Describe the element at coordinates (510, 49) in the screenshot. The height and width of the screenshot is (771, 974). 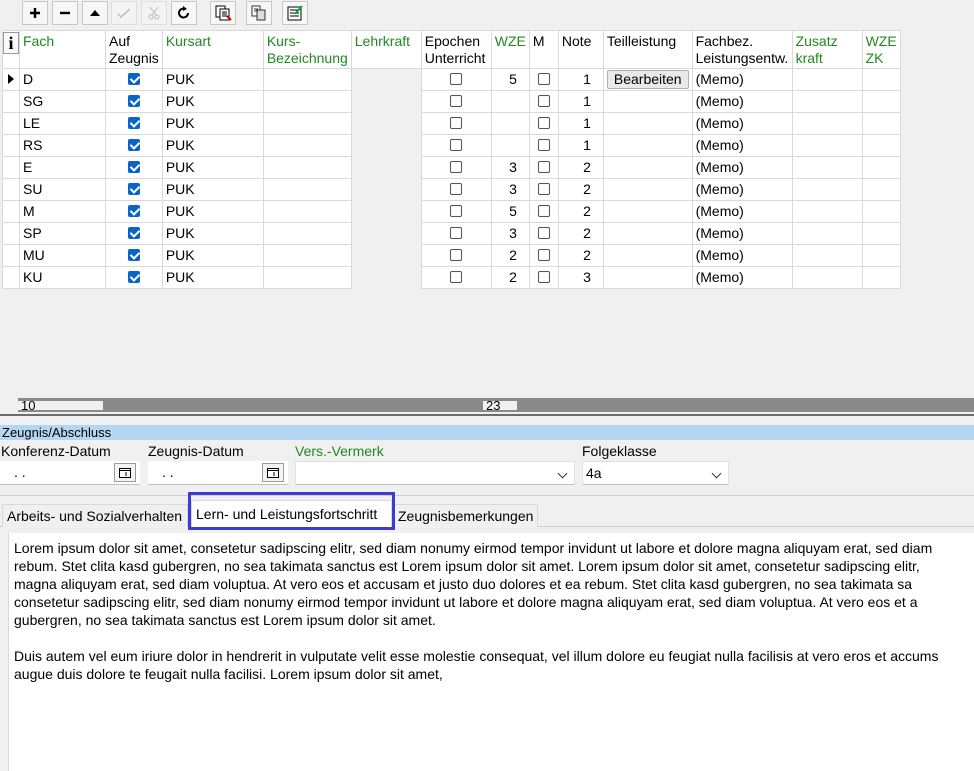
I see `column-header-wze: WZE` at that location.